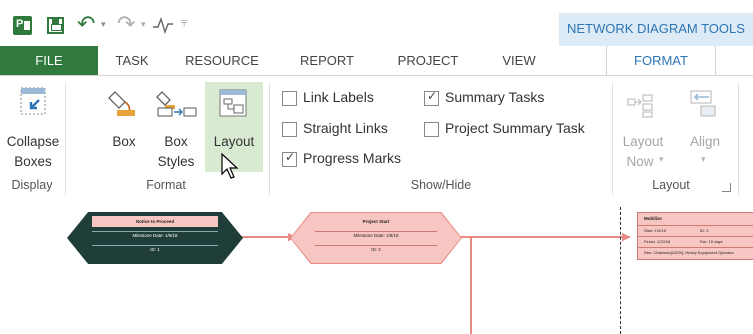  I want to click on layout-icon, so click(233, 103).